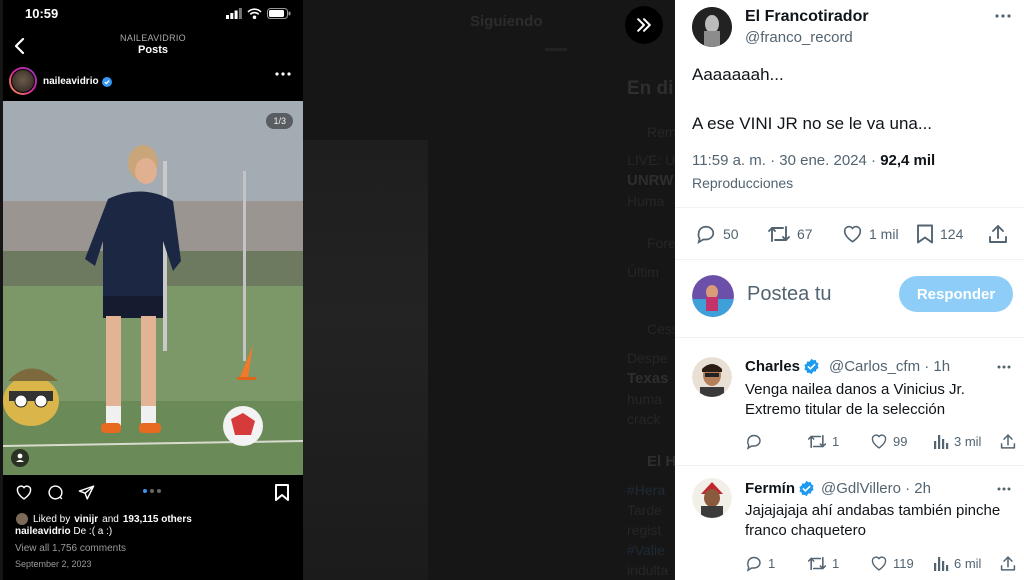  Describe the element at coordinates (731, 234) in the screenshot. I see `reply-count: 50` at that location.